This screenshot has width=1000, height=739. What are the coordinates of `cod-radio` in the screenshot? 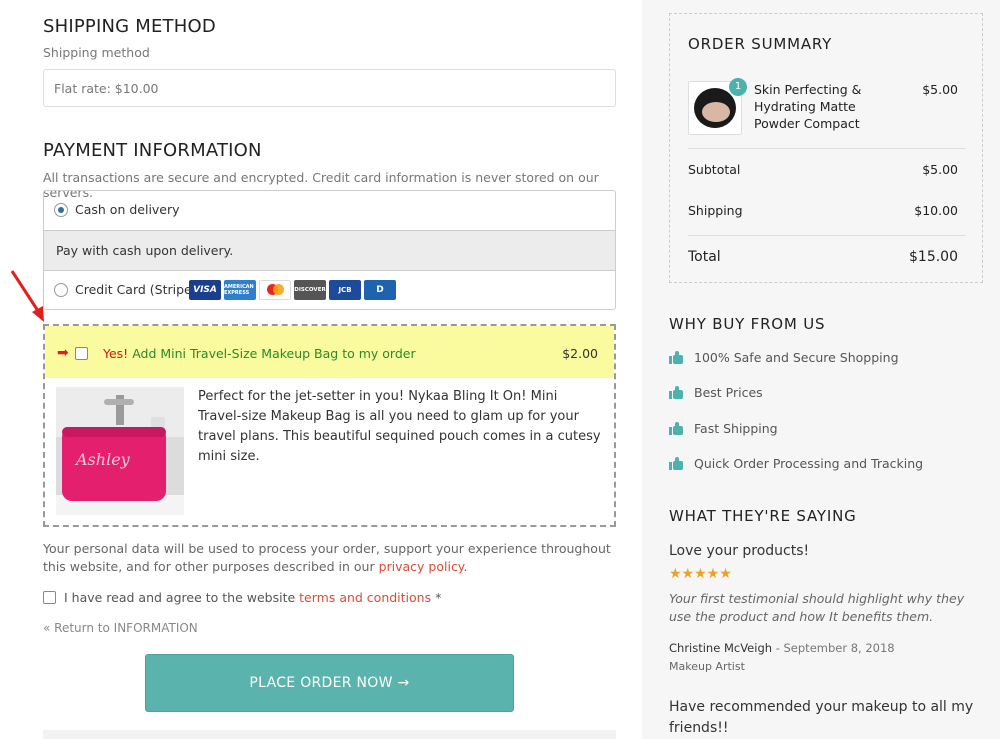 It's located at (61, 210).